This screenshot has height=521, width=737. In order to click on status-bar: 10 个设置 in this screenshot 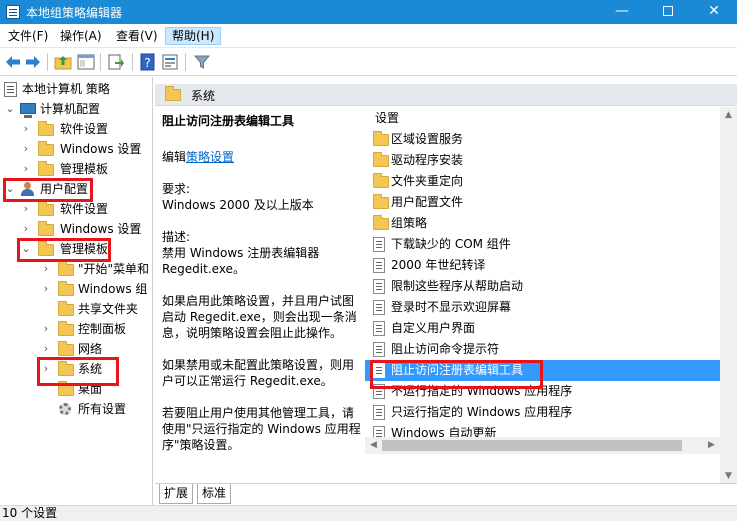, I will do `click(368, 513)`.